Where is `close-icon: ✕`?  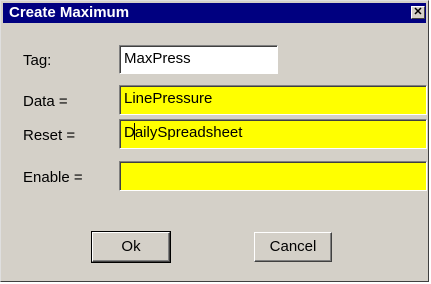
close-icon: ✕ is located at coordinates (418, 12).